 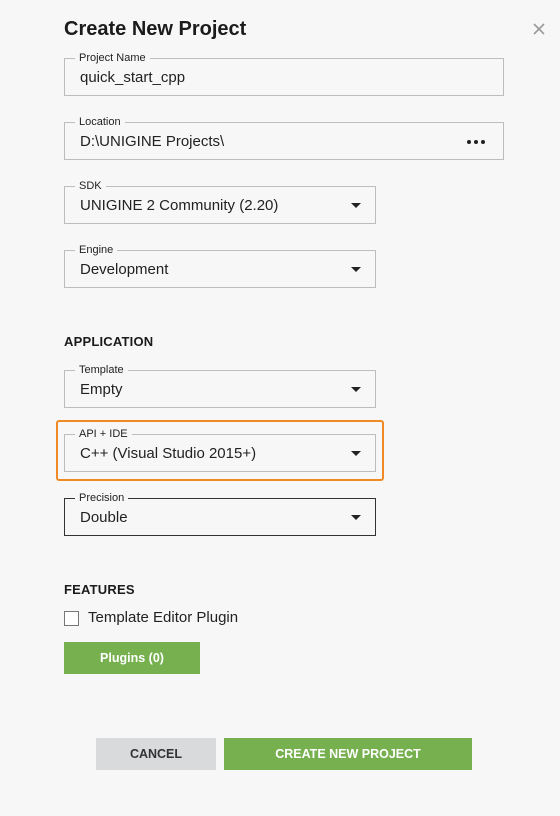 What do you see at coordinates (112, 58) in the screenshot?
I see `project-name-label: Project Name` at bounding box center [112, 58].